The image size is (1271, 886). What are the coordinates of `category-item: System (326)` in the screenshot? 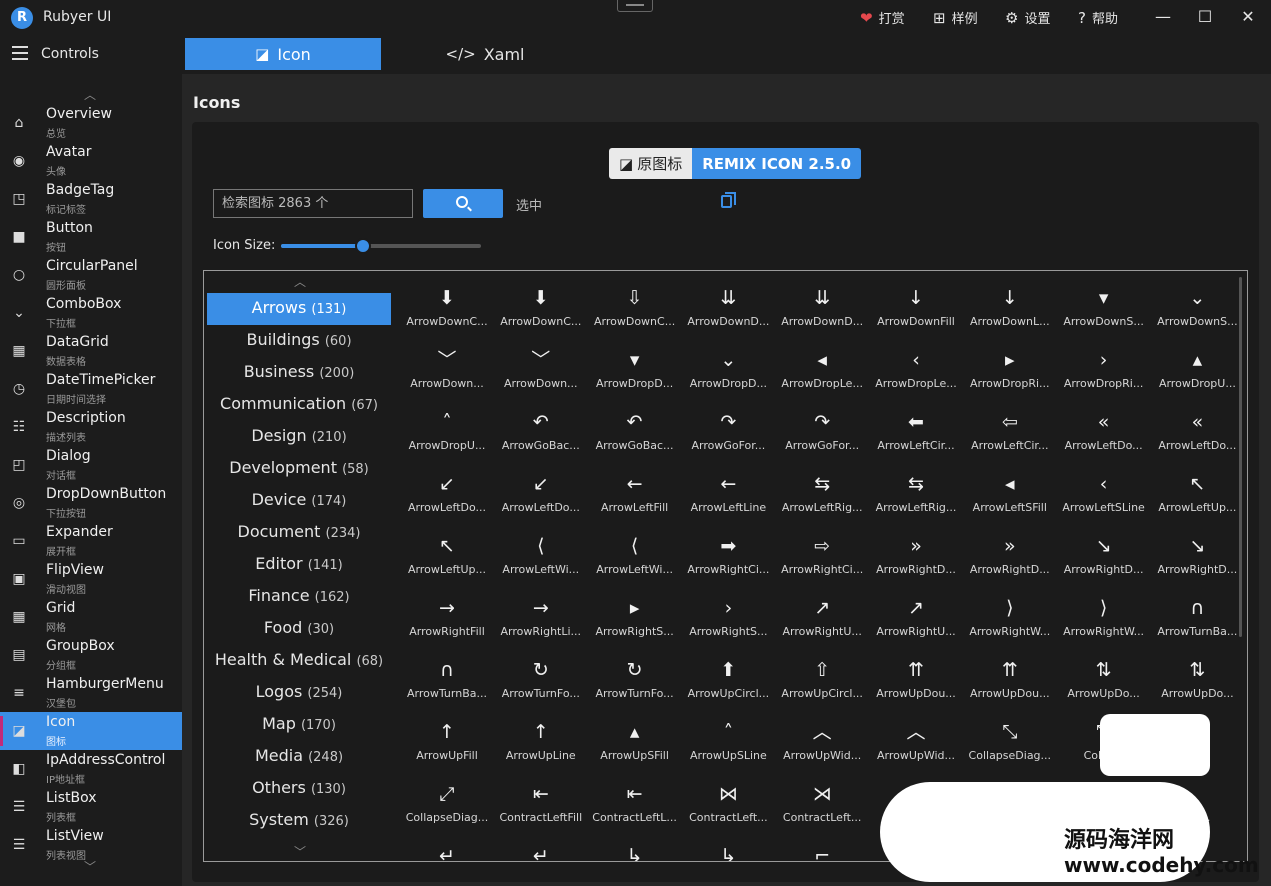 It's located at (299, 821).